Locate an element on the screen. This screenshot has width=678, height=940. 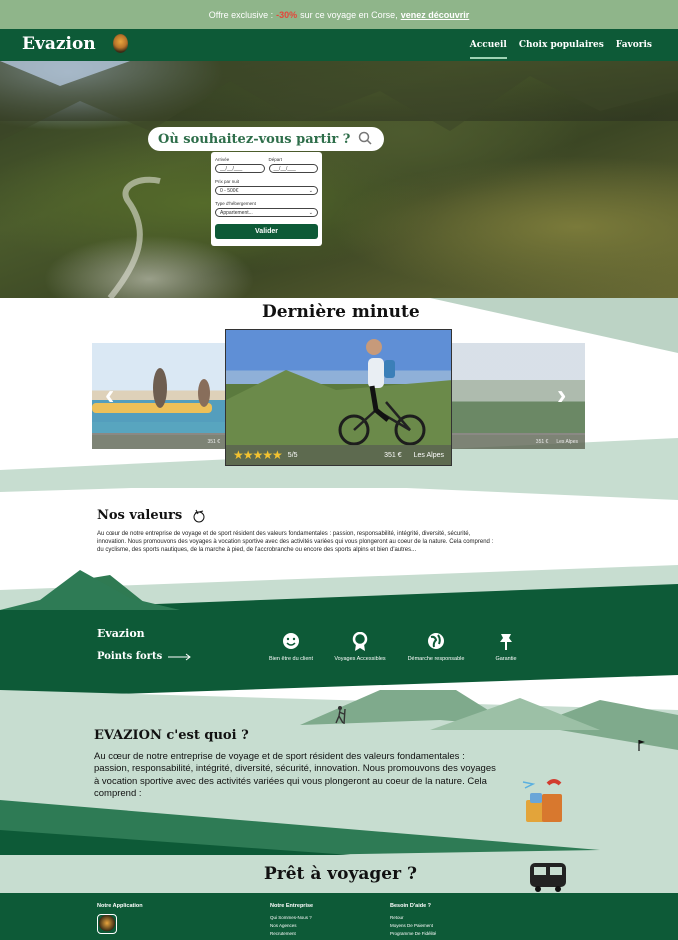
feature-label: Bien être du client is located at coordinates (291, 659).